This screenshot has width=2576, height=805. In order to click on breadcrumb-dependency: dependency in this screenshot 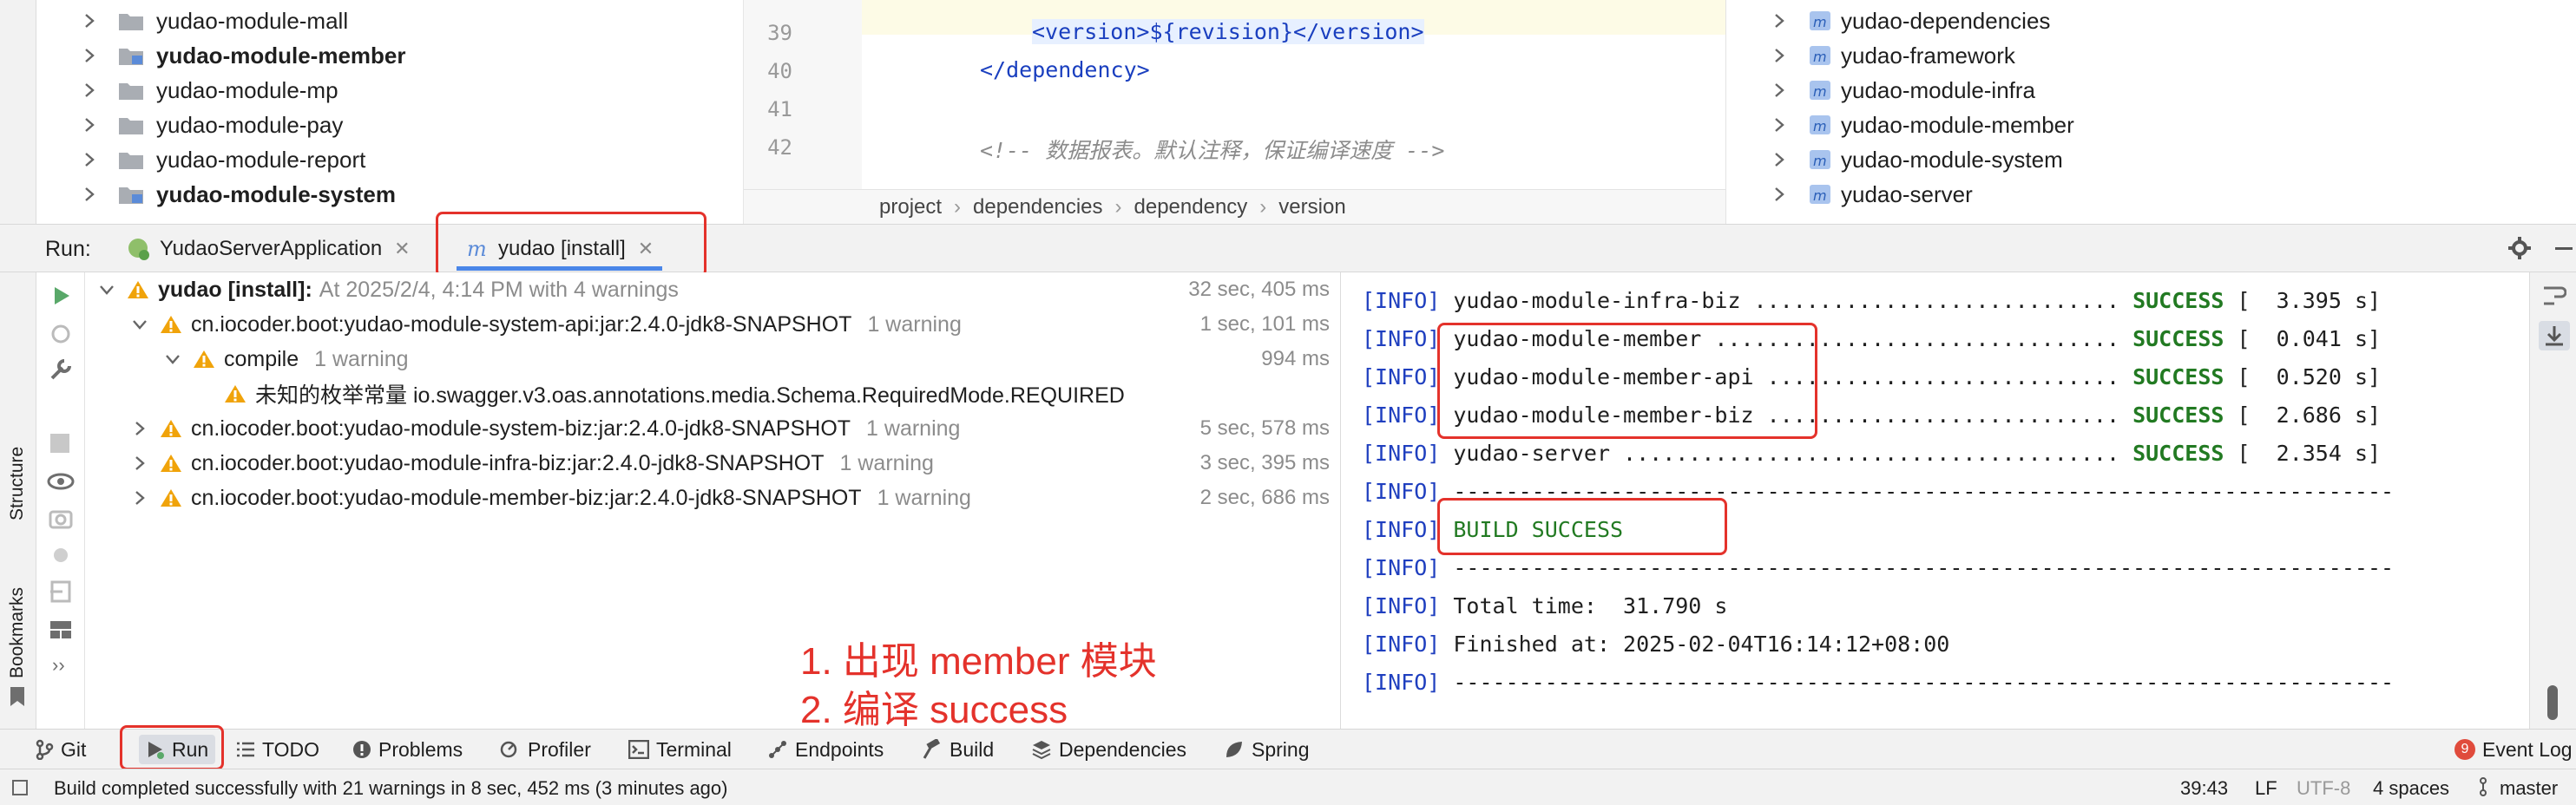, I will do `click(1191, 207)`.